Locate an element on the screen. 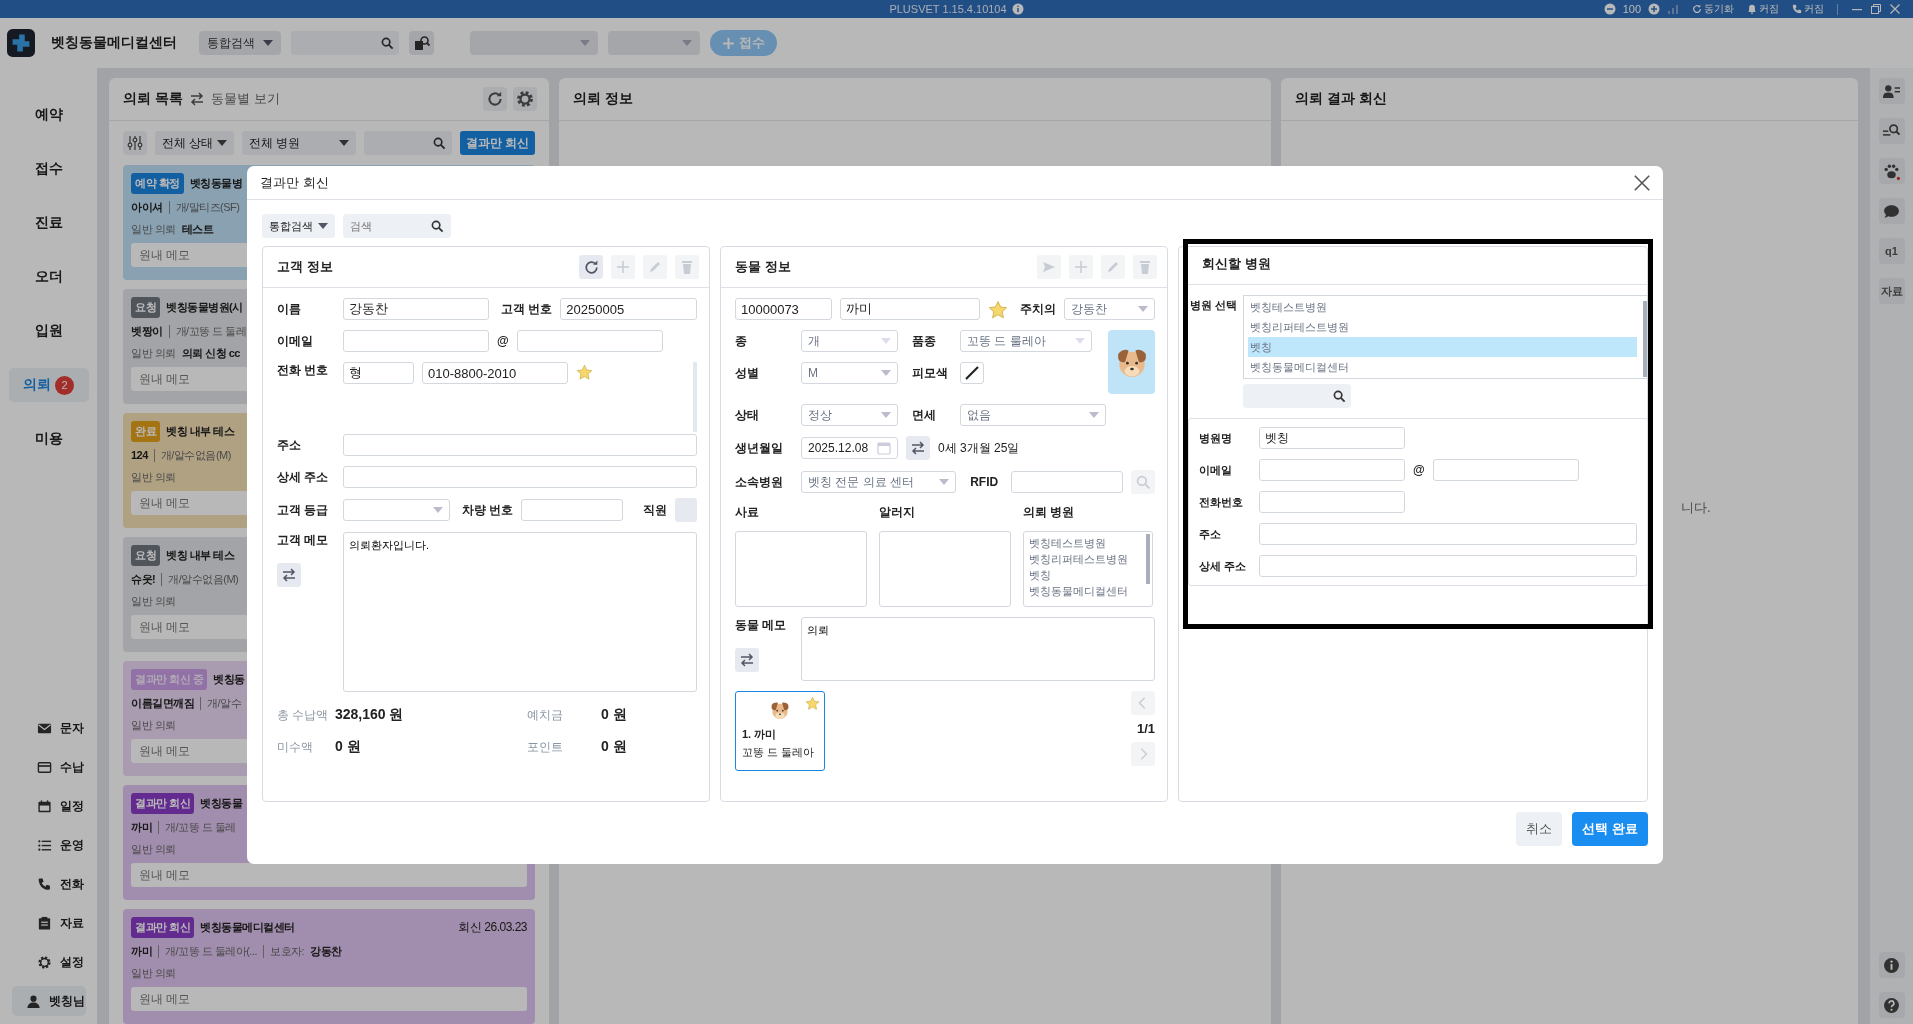 This screenshot has height=1024, width=1913. phone-field: 010-8800-2010 is located at coordinates (495, 373).